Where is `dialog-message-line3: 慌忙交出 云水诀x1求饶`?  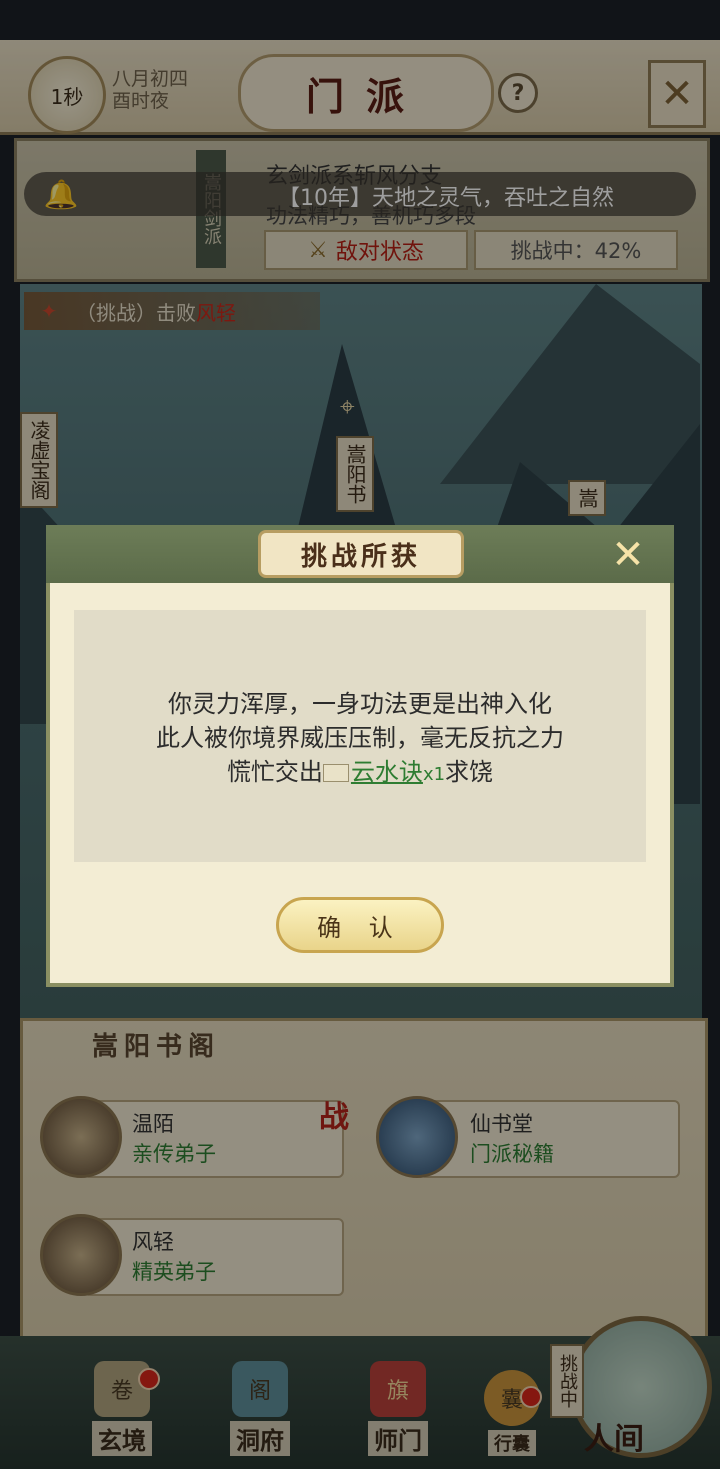 dialog-message-line3: 慌忙交出 云水诀x1求饶 is located at coordinates (360, 769).